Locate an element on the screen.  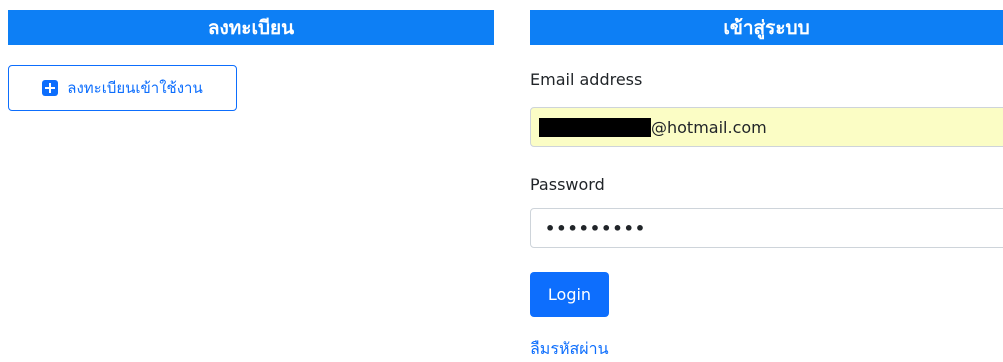
forgot-password-link: ลืมรหัสผ่าน is located at coordinates (569, 349).